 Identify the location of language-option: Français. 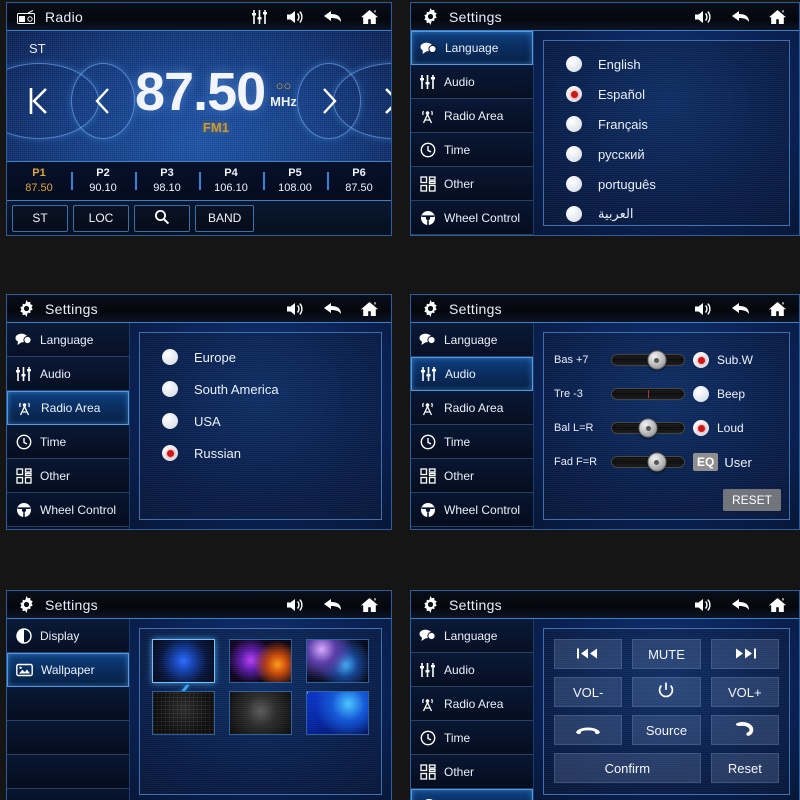
(677, 124).